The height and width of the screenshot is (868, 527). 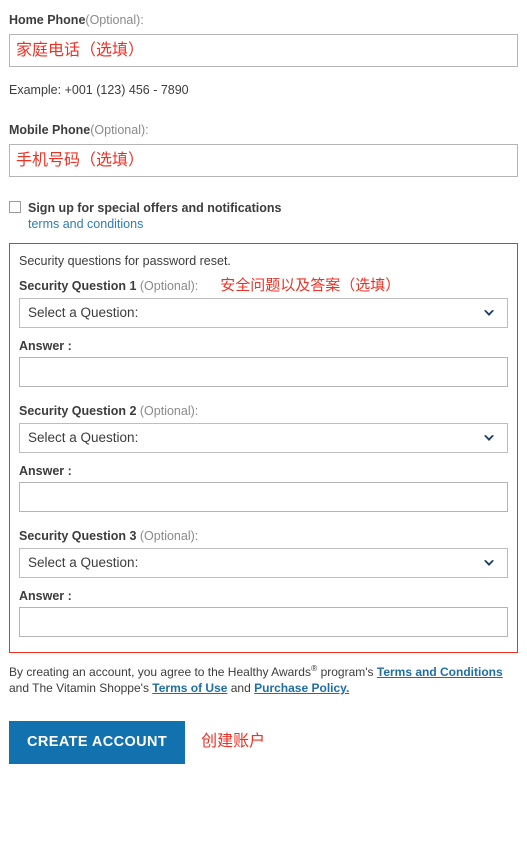 I want to click on security-question-2-select: Select a Question:, so click(x=263, y=438).